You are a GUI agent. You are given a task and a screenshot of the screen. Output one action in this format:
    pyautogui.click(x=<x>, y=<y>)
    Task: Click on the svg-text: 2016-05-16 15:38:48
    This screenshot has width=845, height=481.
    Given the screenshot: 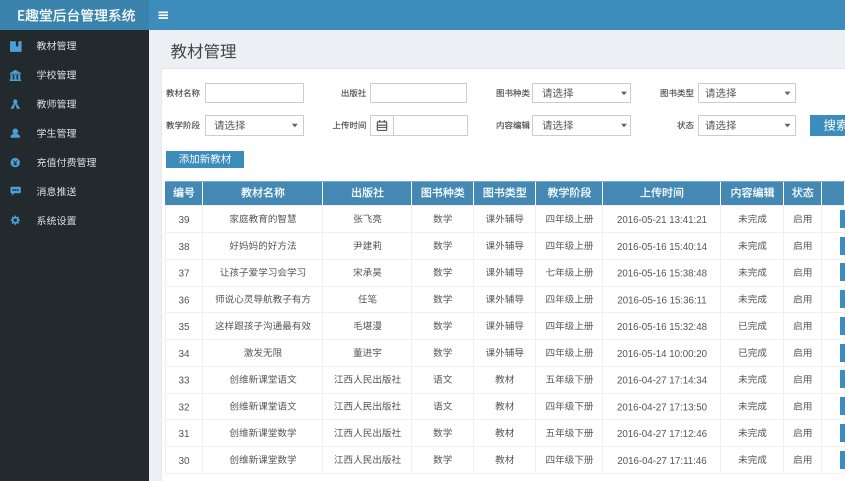 What is the action you would take?
    pyautogui.click(x=662, y=274)
    